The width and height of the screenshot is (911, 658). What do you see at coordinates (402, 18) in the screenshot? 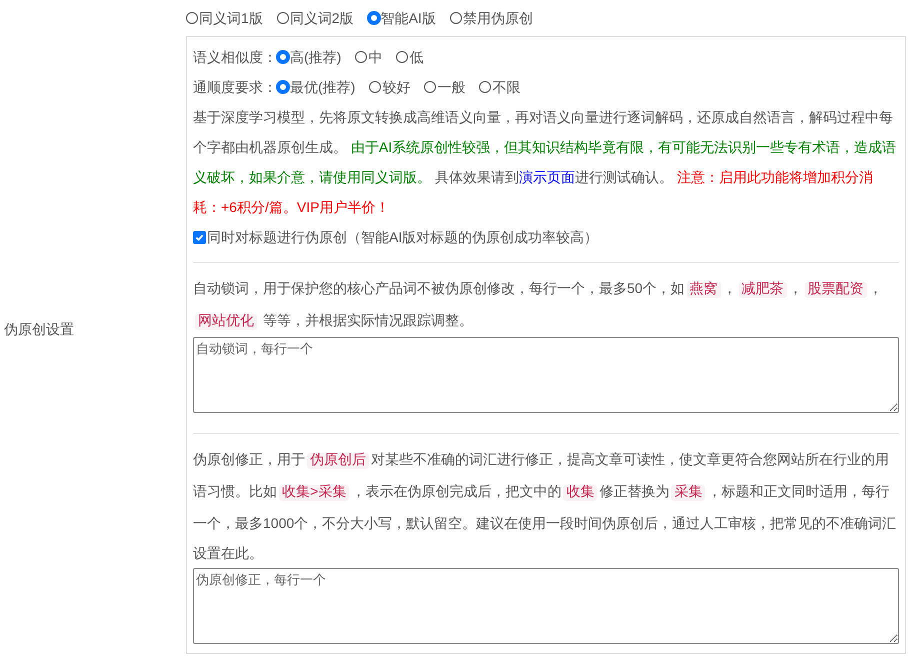
I see `mode-option: 智能AI版` at bounding box center [402, 18].